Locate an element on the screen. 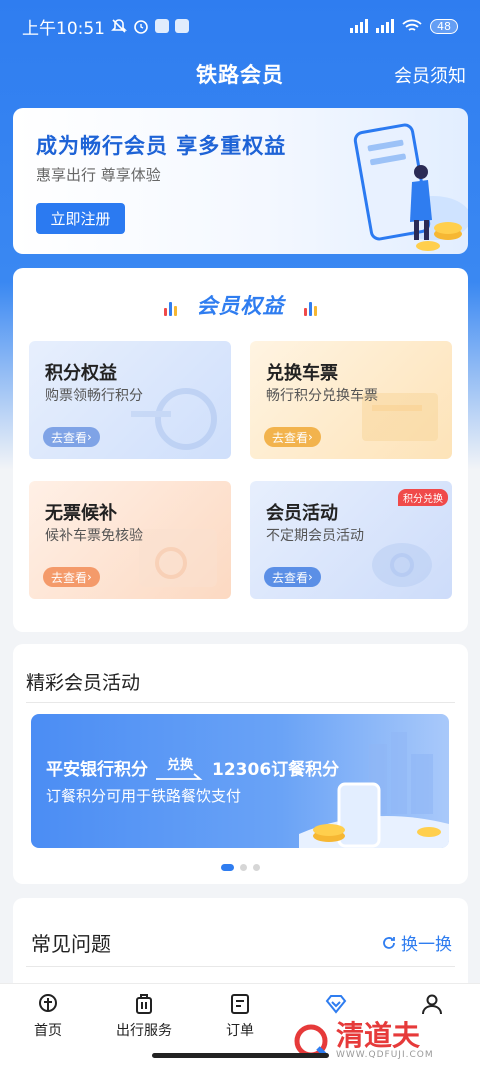 The width and height of the screenshot is (480, 1066). refresh-label: 换一换 is located at coordinates (426, 945).